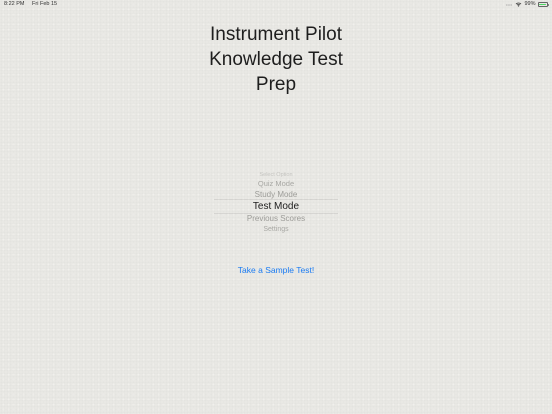 This screenshot has width=552, height=414. Describe the element at coordinates (276, 183) in the screenshot. I see `picker-option-quiz-mode: Quiz Mode` at that location.